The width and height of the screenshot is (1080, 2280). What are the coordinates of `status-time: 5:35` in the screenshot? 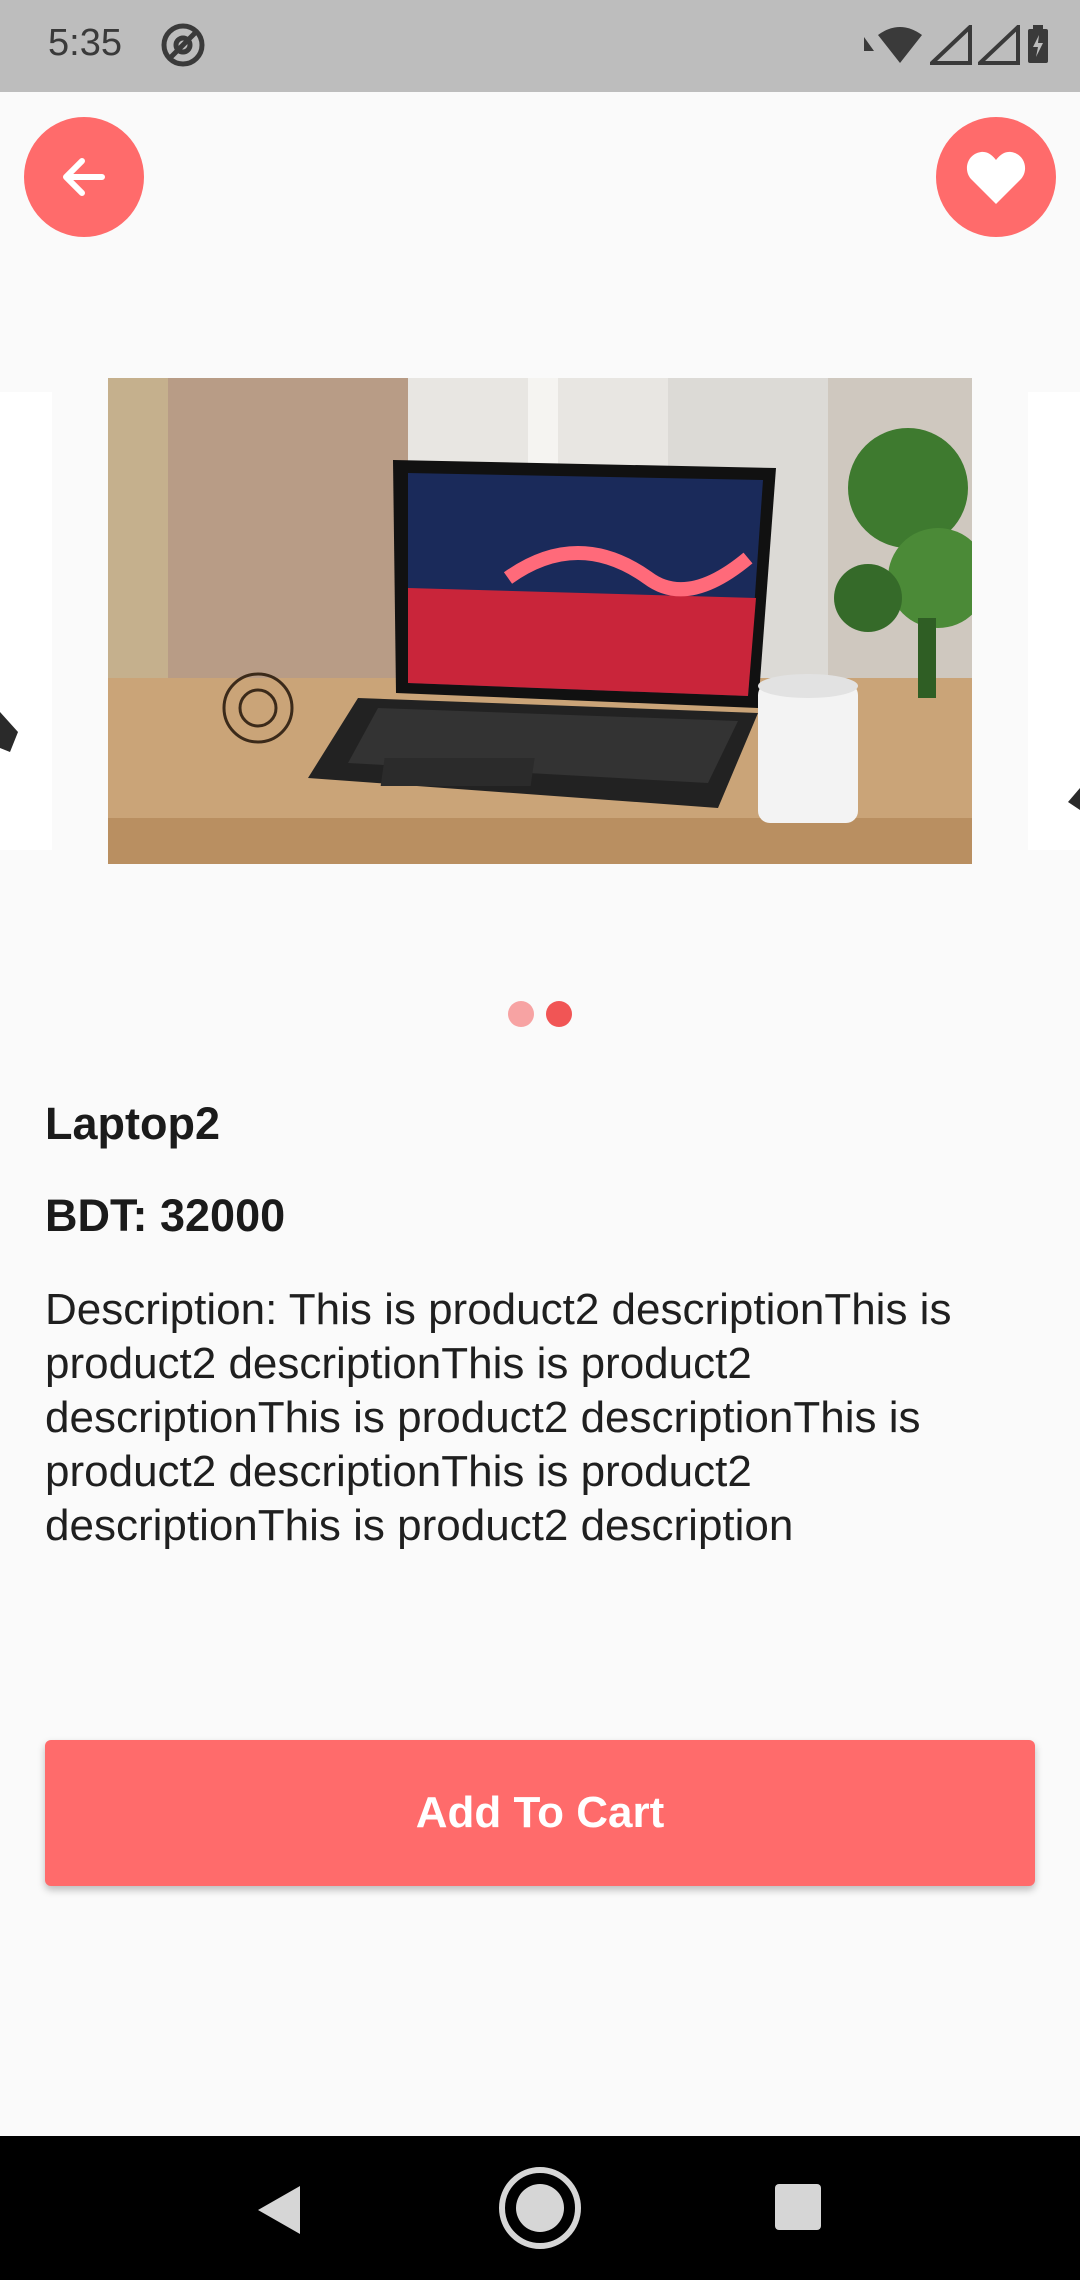 It's located at (85, 43).